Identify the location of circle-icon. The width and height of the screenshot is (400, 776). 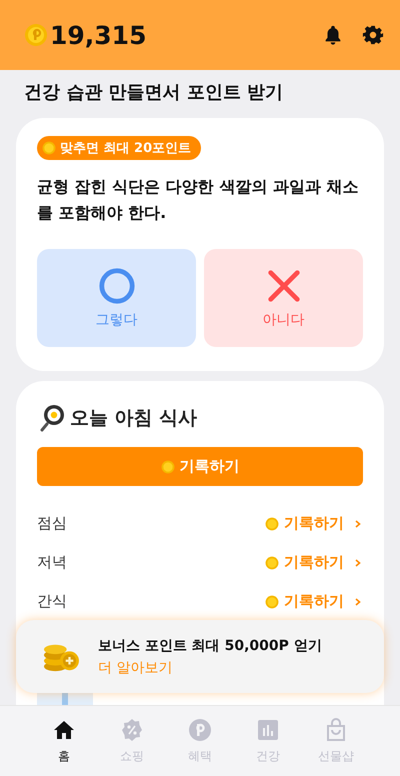
(117, 286).